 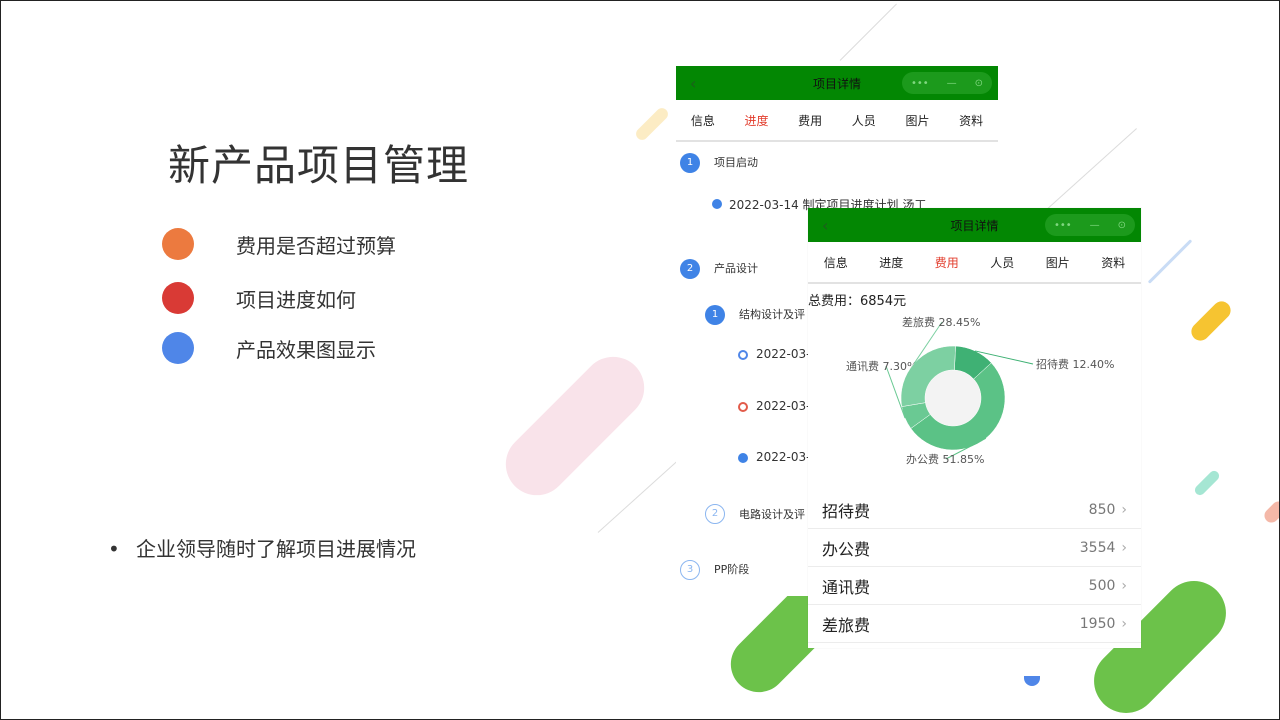 I want to click on cost-donut-chart: 招待费 12.40% 办公费 51.85% 通讯费 7.30% 差旅费 28.45%, so click(x=974, y=398).